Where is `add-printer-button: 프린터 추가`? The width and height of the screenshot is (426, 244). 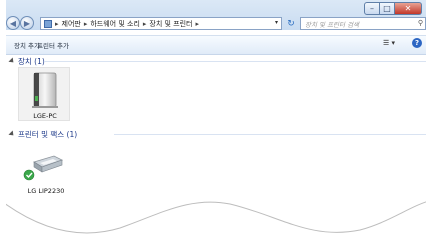
add-printer-button: 프린터 추가 is located at coordinates (53, 45).